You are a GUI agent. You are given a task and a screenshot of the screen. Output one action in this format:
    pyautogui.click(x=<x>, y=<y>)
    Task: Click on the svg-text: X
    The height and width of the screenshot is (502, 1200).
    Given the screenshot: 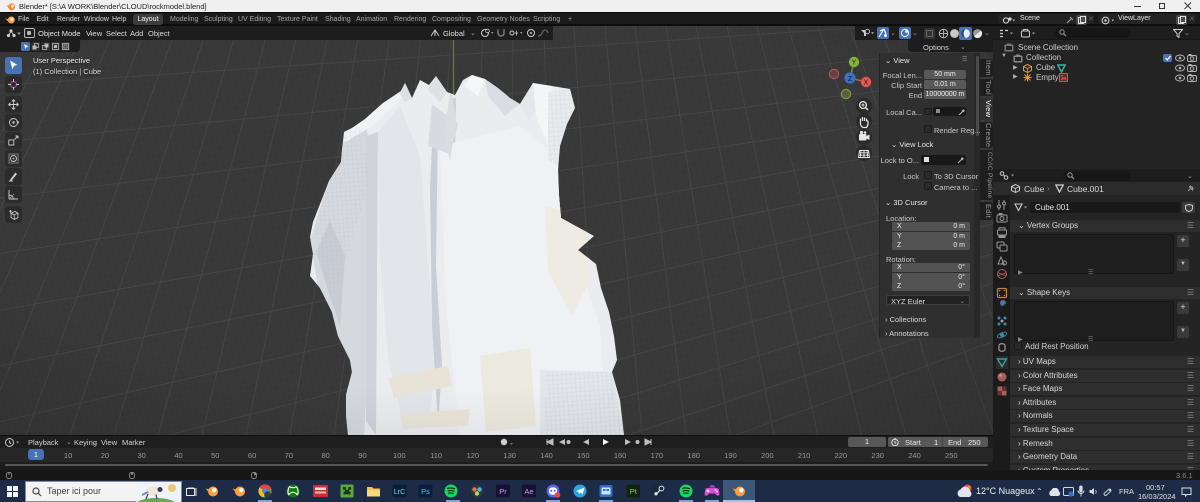 What is the action you would take?
    pyautogui.click(x=866, y=83)
    